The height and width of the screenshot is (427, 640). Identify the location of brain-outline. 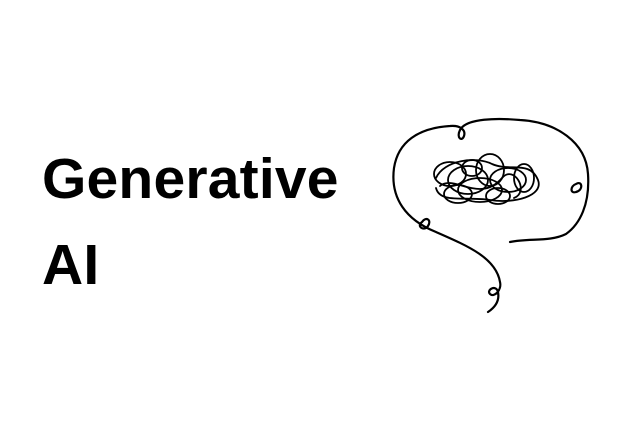
(491, 215).